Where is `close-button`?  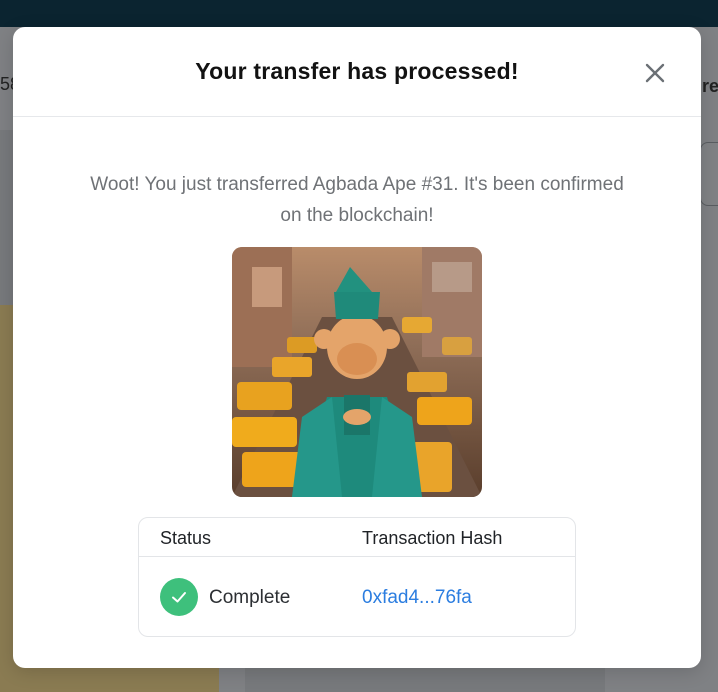
close-button is located at coordinates (655, 73).